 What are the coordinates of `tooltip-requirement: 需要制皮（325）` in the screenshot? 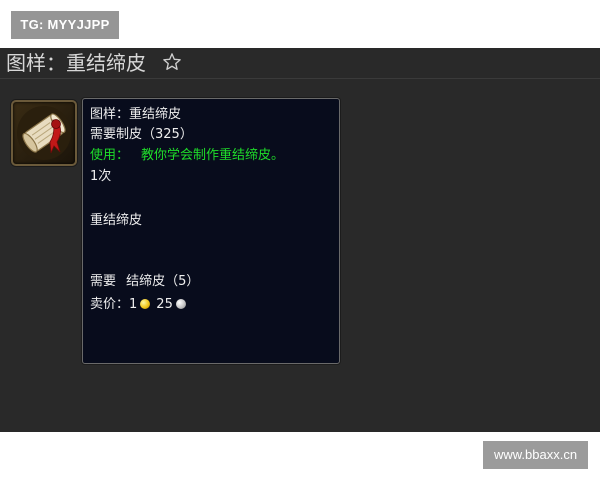 It's located at (141, 134).